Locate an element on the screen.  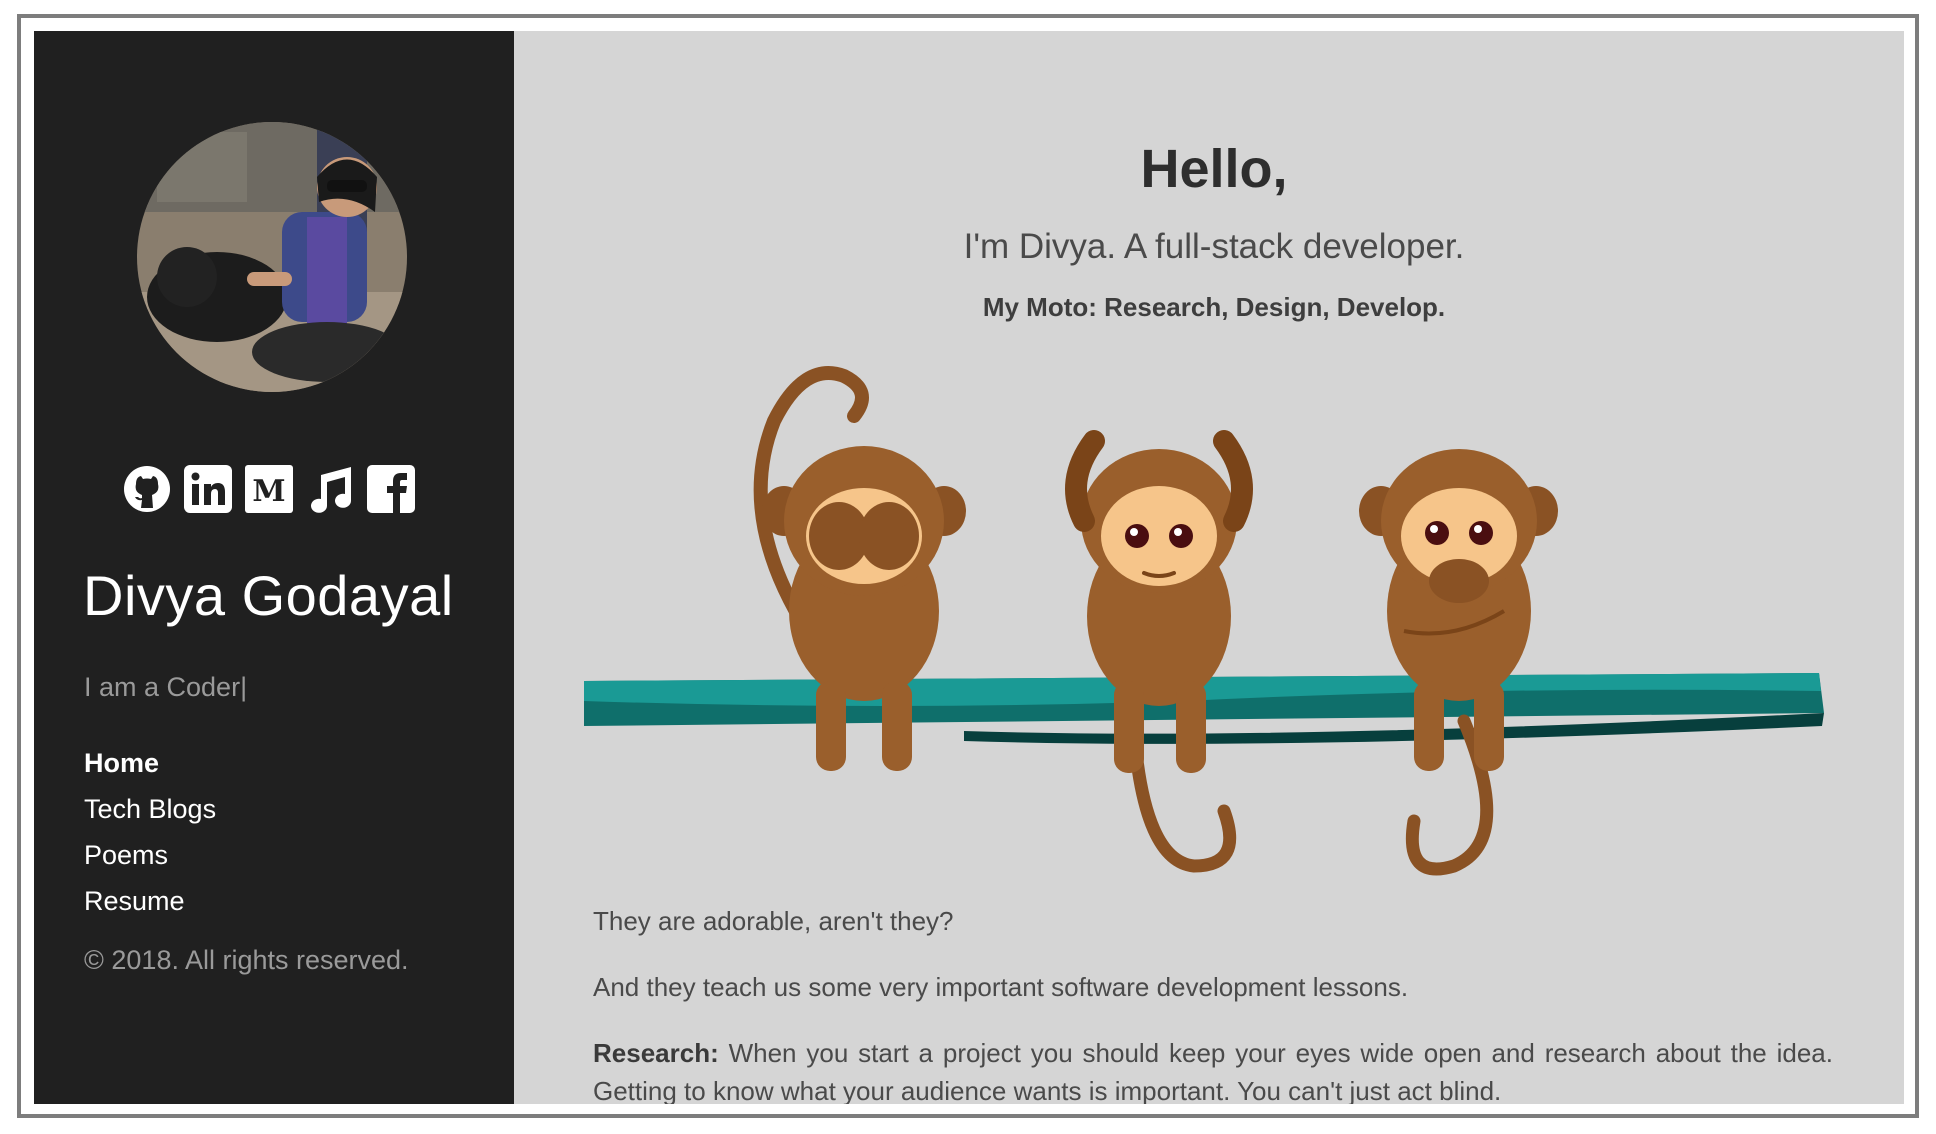
facebook-icon is located at coordinates (391, 489).